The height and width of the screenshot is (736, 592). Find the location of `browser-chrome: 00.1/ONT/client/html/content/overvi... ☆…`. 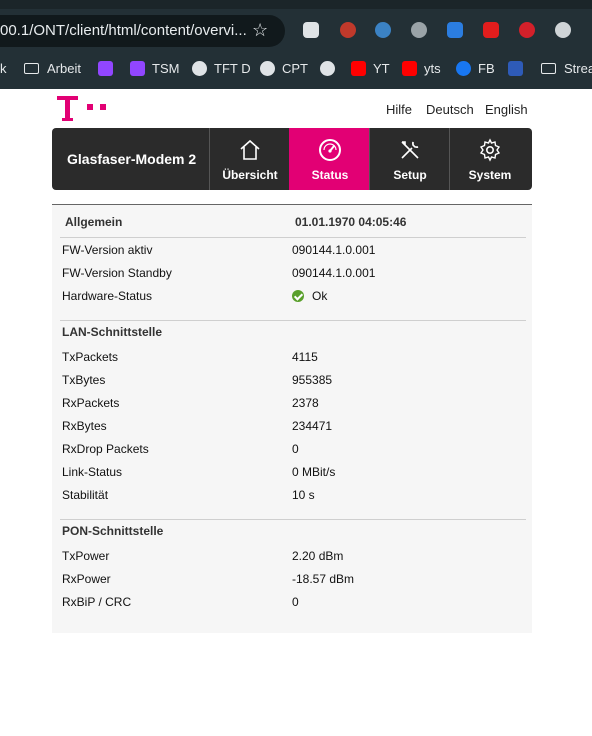

browser-chrome: 00.1/ONT/client/html/content/overvi... ☆… is located at coordinates (296, 44).